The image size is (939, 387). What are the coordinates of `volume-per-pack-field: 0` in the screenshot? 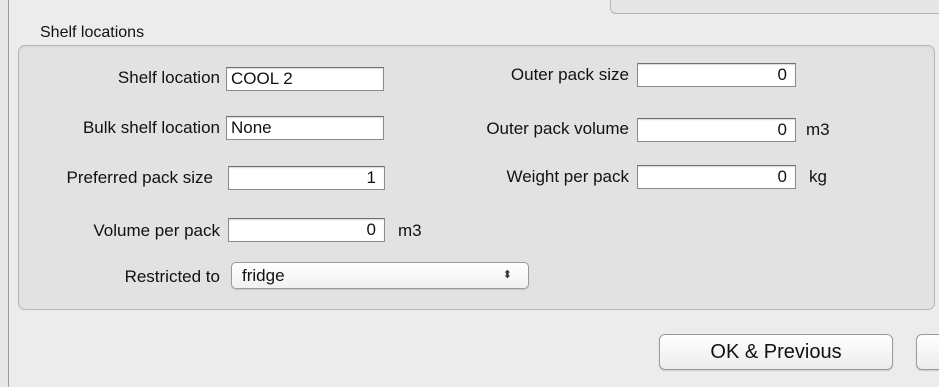 It's located at (306, 230).